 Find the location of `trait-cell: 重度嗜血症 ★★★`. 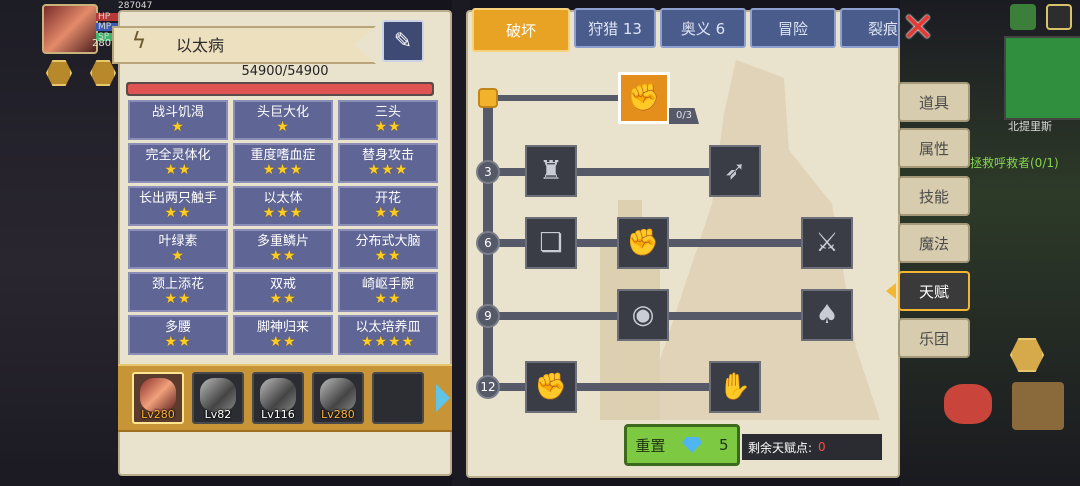

trait-cell: 重度嗜血症 ★★★ is located at coordinates (283, 163).